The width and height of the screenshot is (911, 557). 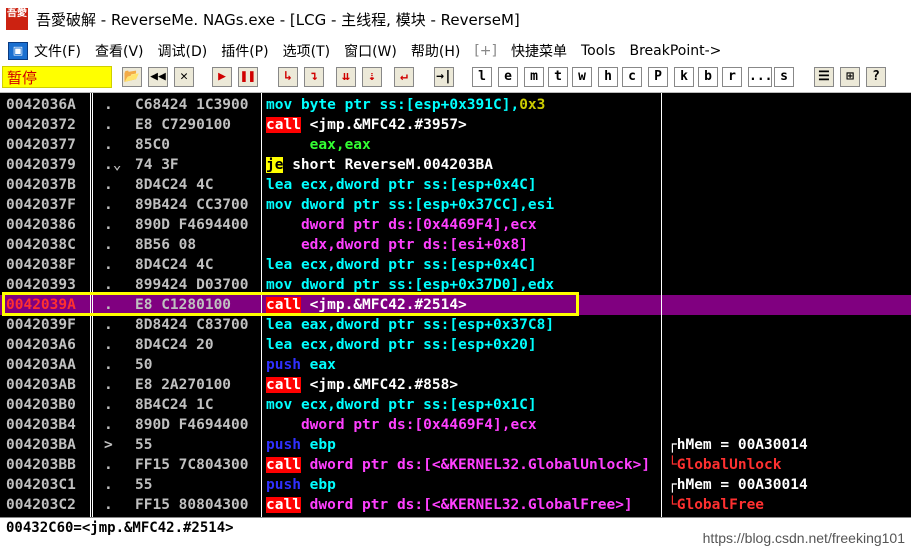 I want to click on toolbar-button: ☰, so click(x=824, y=77).